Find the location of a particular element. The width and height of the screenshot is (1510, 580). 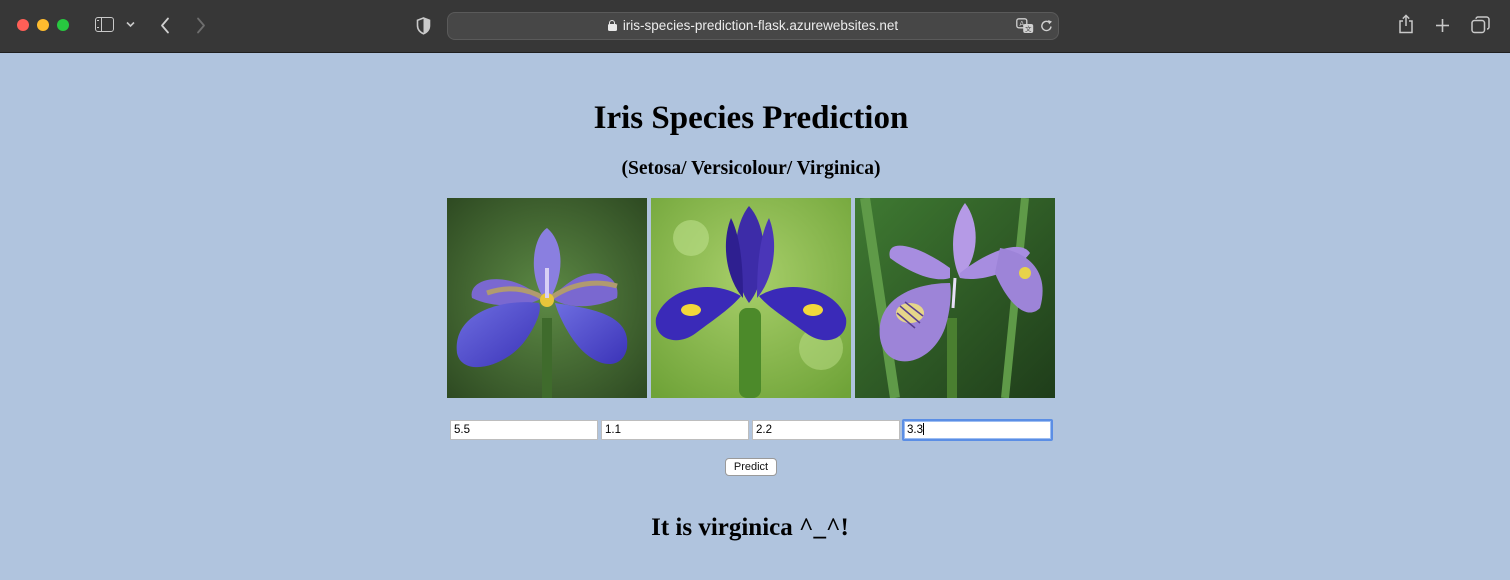

back-arrow-icon is located at coordinates (165, 25).